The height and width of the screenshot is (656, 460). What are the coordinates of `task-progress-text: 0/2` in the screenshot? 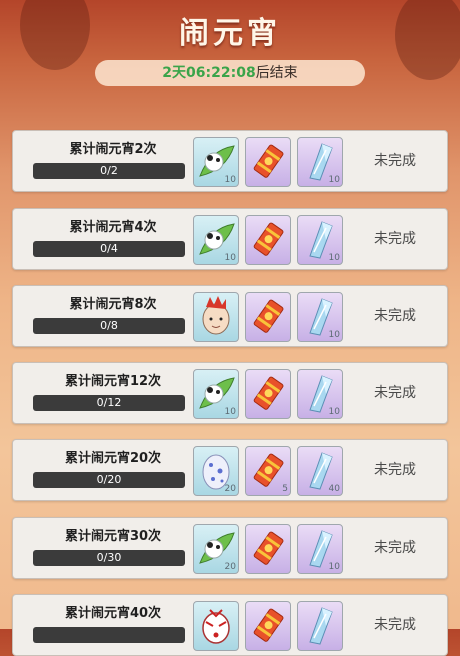 It's located at (109, 170).